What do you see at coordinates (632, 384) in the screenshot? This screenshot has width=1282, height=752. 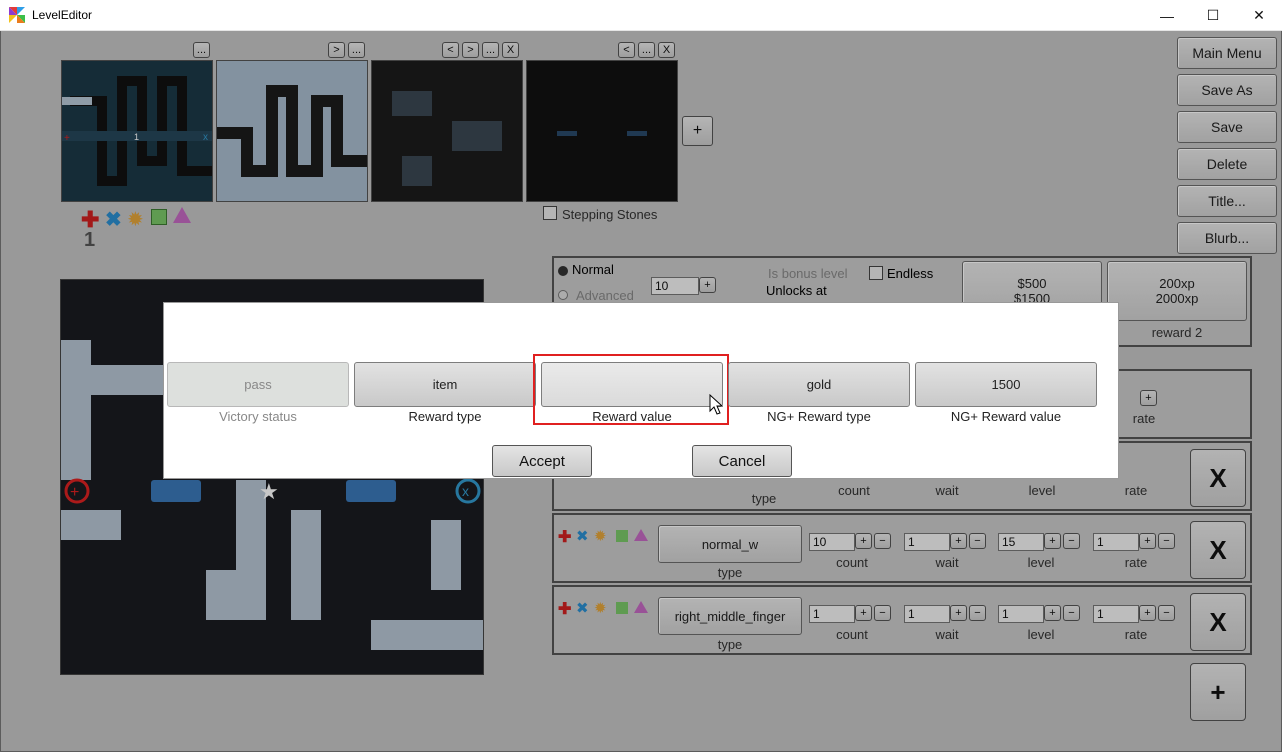 I see `reward-value-button` at bounding box center [632, 384].